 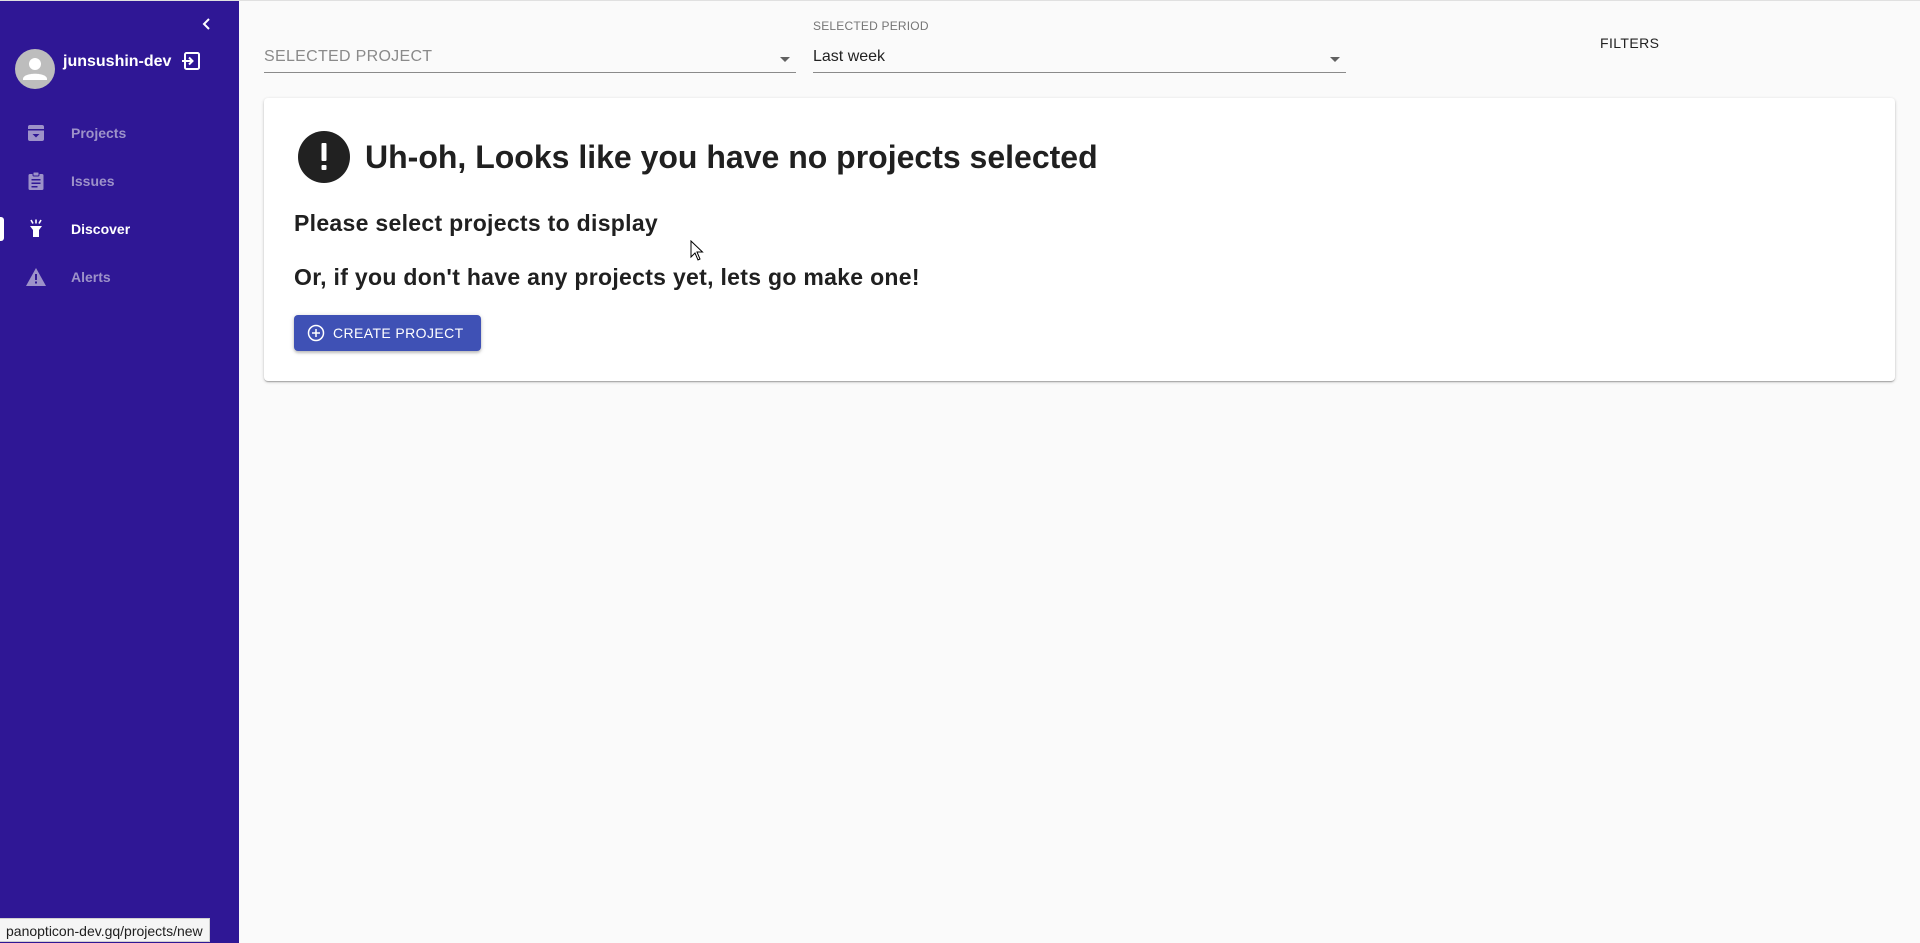 What do you see at coordinates (119, 277) in the screenshot?
I see `sidebar-item-alerts: Alerts` at bounding box center [119, 277].